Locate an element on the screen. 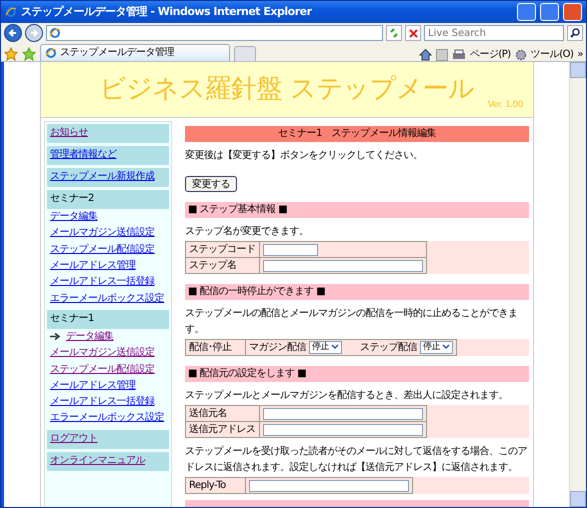 Image resolution: width=587 pixels, height=508 pixels. forward-button is located at coordinates (34, 33).